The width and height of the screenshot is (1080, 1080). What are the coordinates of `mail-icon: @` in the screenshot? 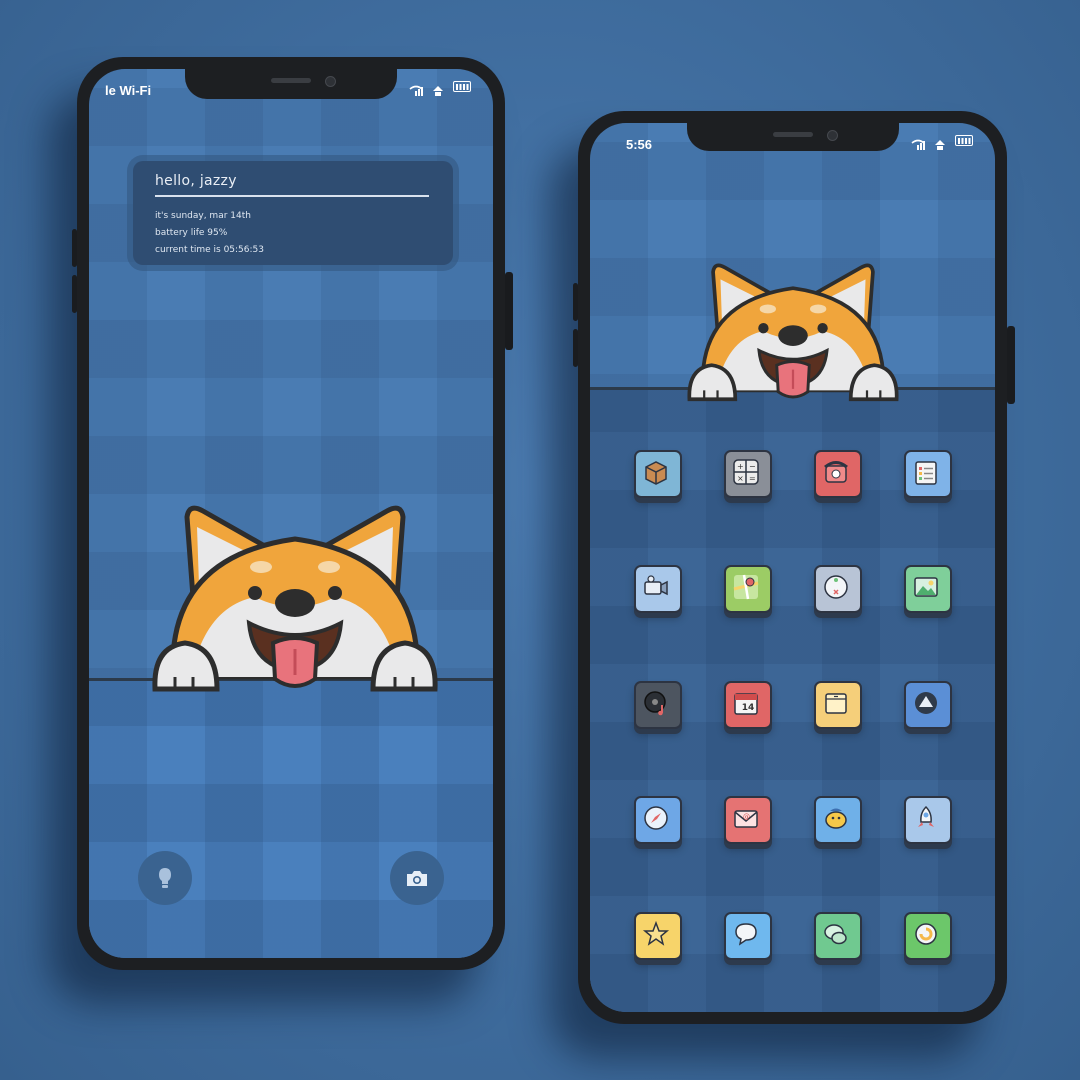 It's located at (748, 820).